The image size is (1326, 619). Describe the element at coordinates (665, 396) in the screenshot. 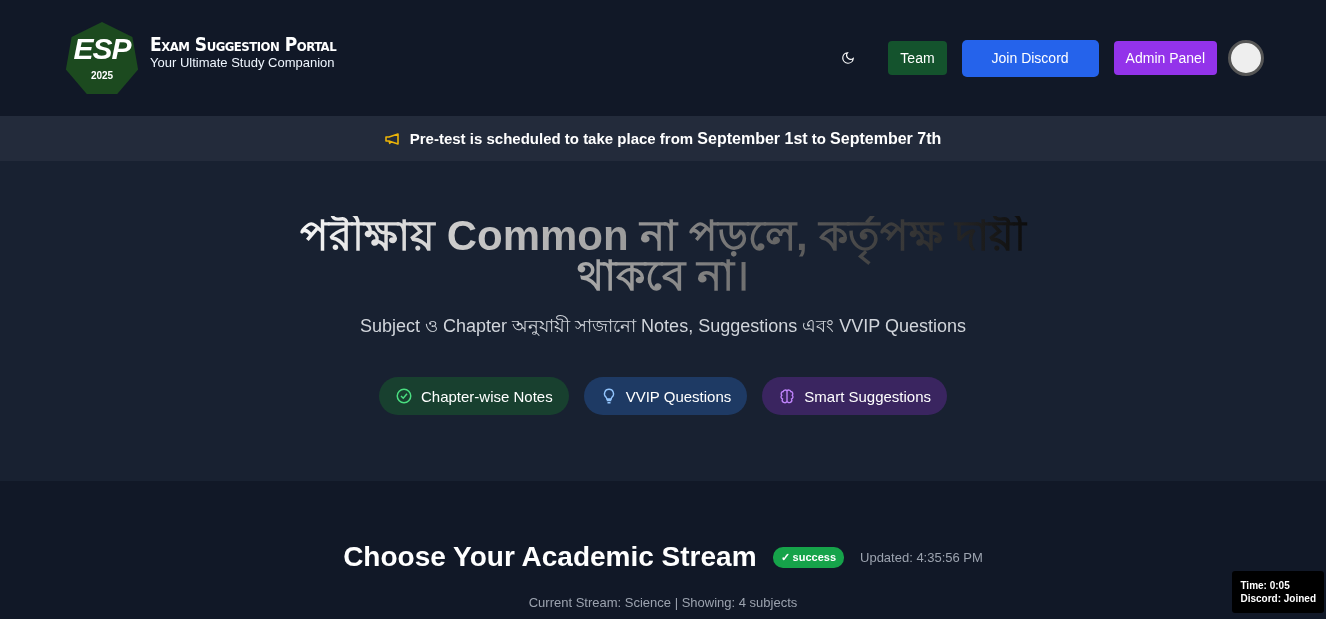

I see `feature-chip: VVIP Questions` at that location.